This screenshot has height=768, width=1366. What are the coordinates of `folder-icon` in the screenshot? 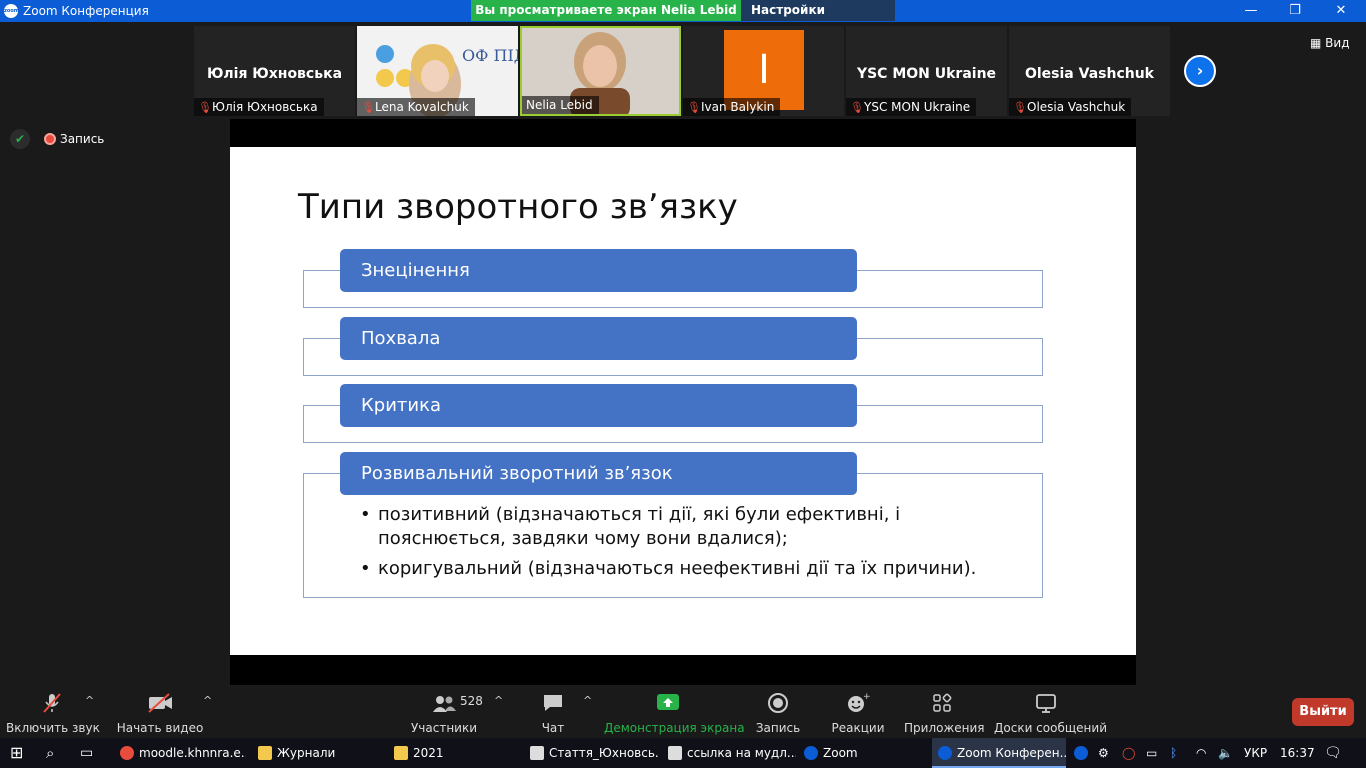 It's located at (401, 753).